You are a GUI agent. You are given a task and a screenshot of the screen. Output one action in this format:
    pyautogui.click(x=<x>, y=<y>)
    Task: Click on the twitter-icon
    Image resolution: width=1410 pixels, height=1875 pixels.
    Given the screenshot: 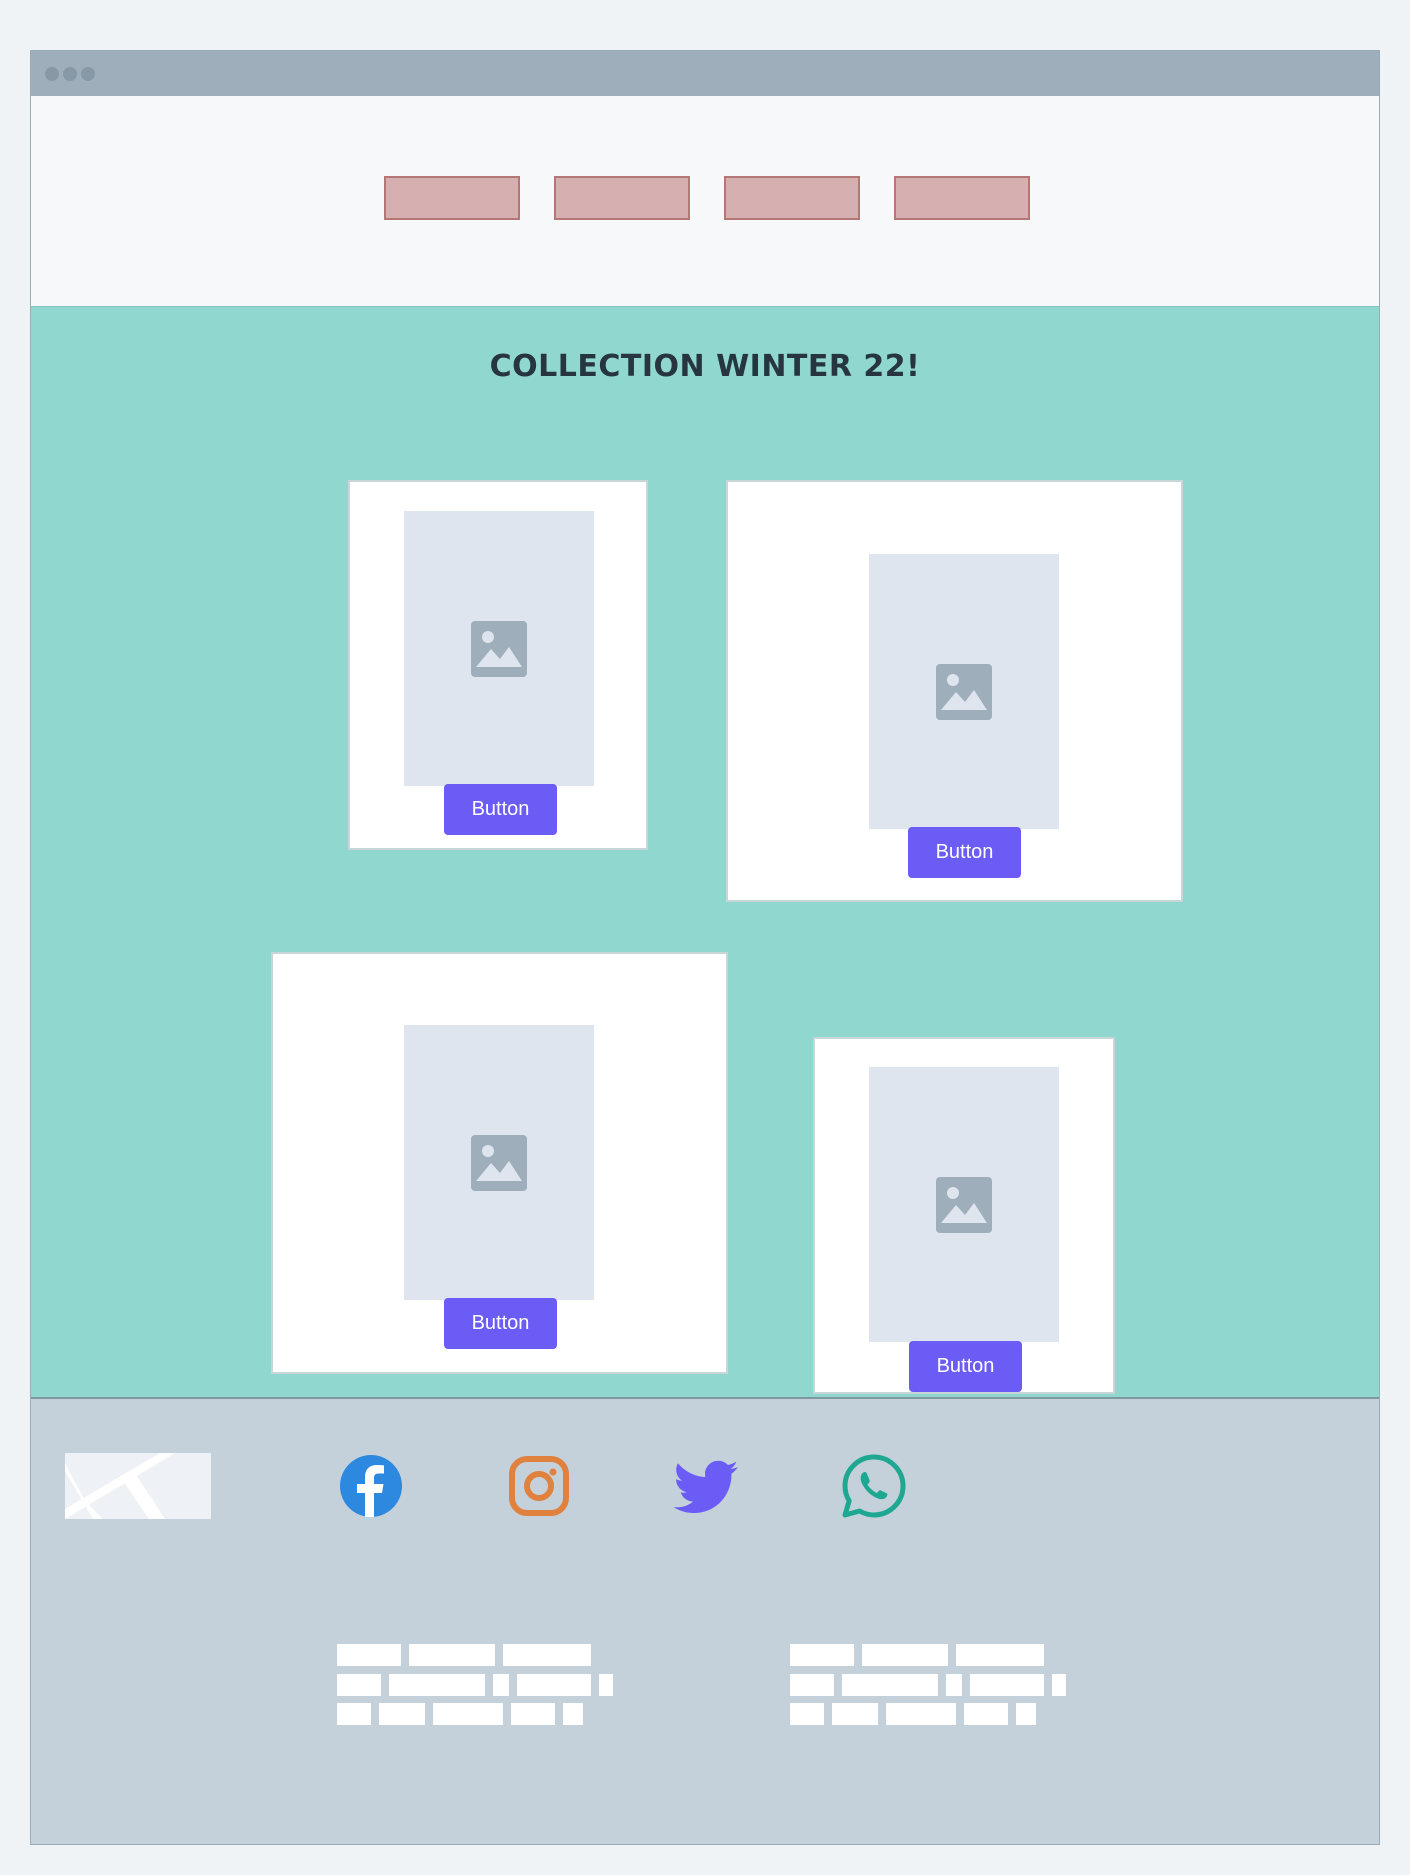 What is the action you would take?
    pyautogui.click(x=707, y=1486)
    